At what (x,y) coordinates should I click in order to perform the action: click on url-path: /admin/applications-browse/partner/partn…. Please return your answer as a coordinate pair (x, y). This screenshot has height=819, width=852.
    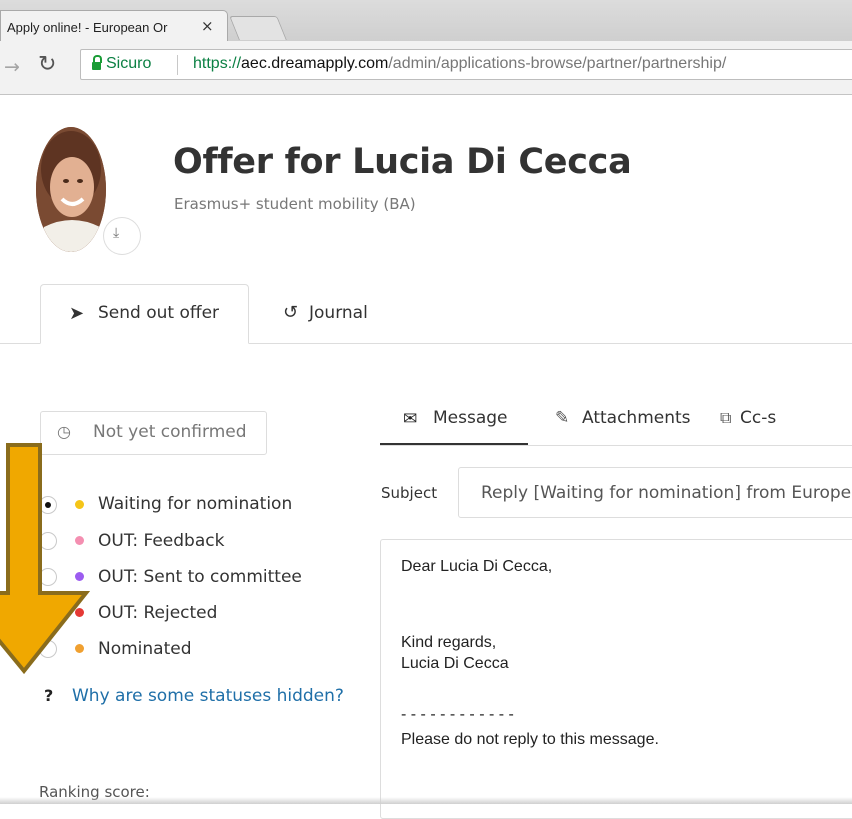
    Looking at the image, I should click on (557, 63).